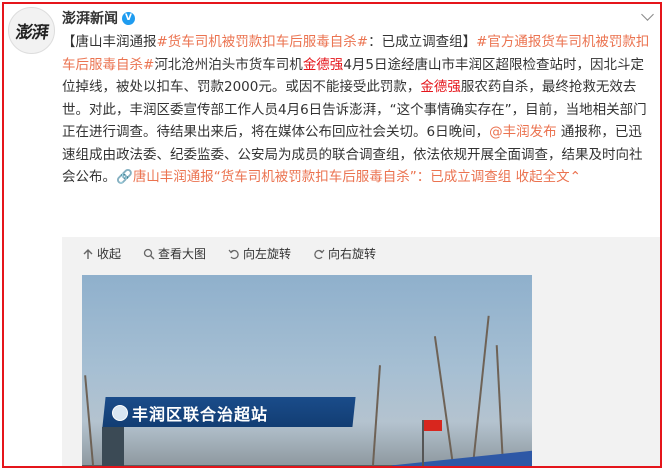 This screenshot has height=472, width=667. I want to click on avatar-text: 澎湃, so click(31, 33).